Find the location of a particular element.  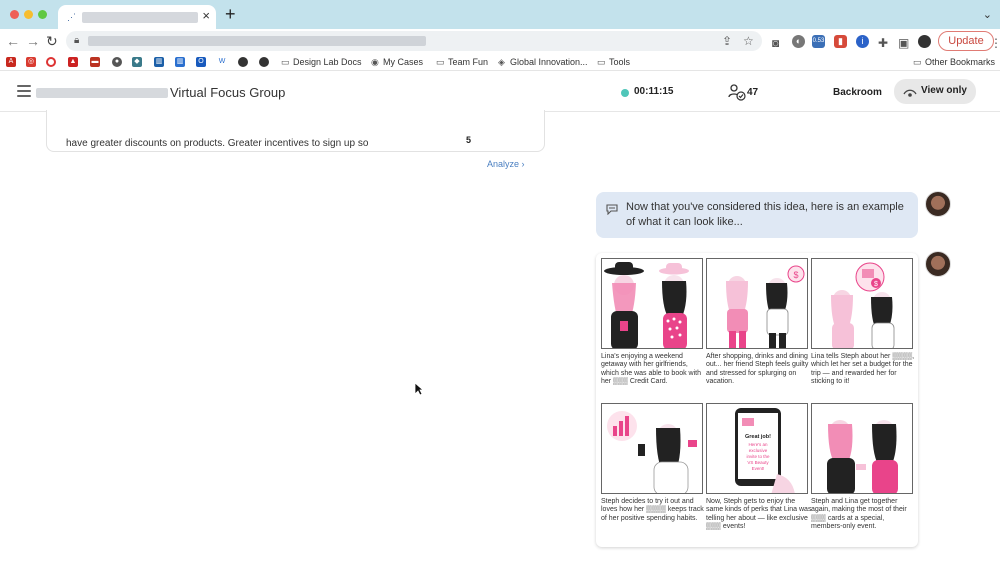

session-timer: 00:11:15 is located at coordinates (654, 91).